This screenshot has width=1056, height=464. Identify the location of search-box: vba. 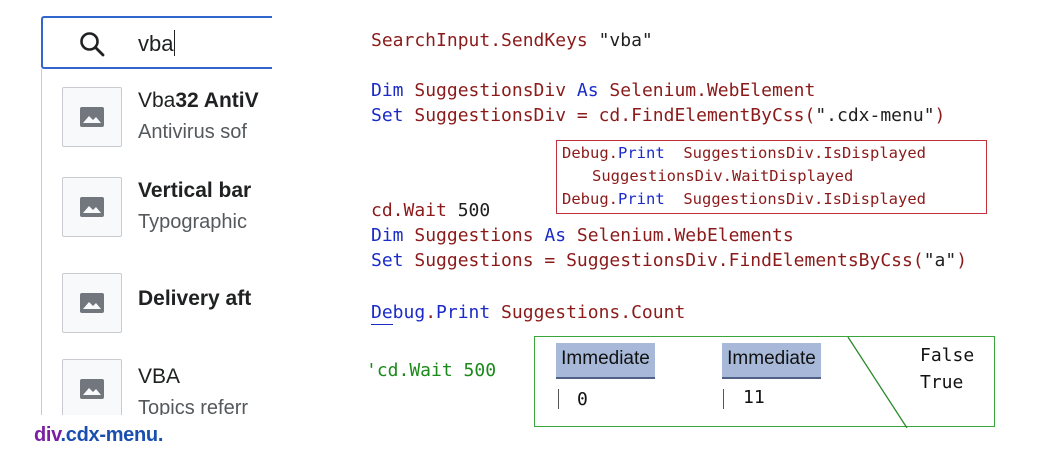
(156, 42).